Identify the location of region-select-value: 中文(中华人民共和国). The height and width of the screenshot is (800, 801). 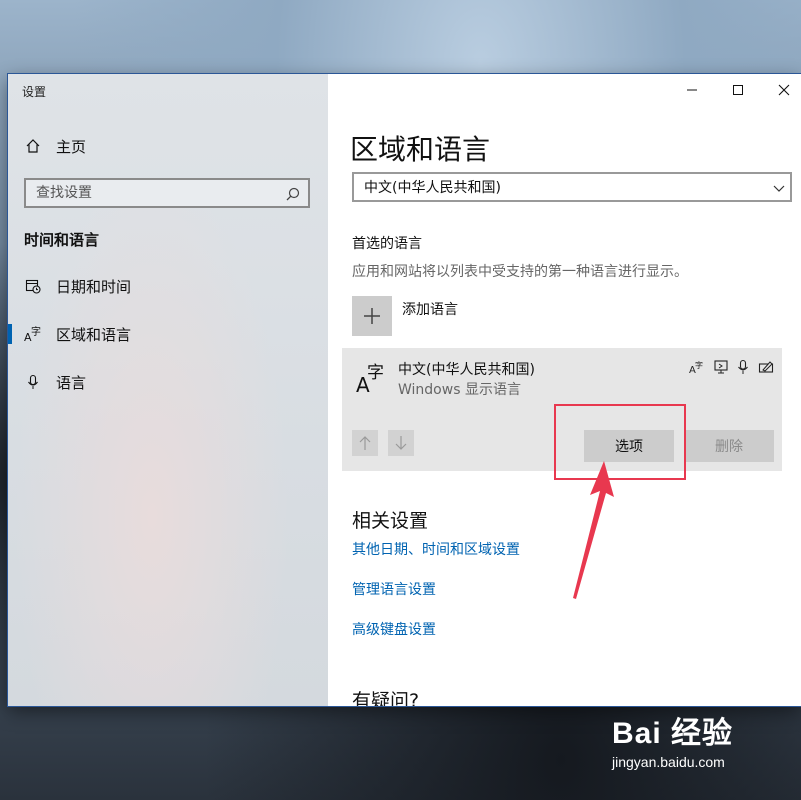
(432, 188).